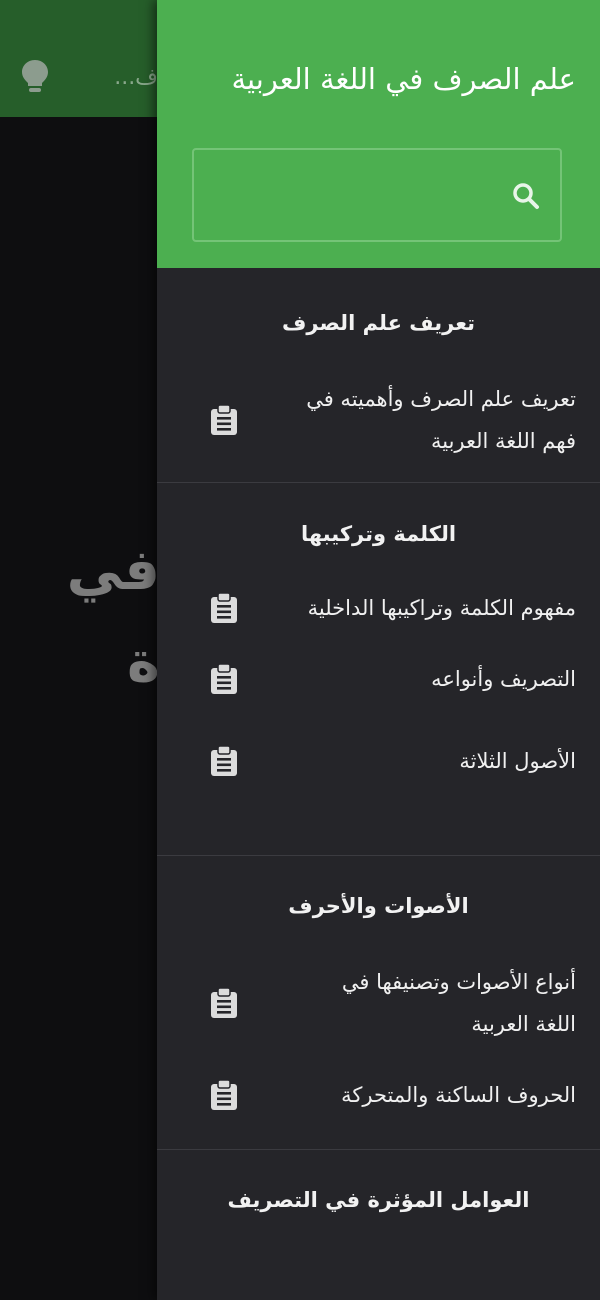  What do you see at coordinates (503, 679) in the screenshot?
I see `menu-item-label: التصريف وأنواعه` at bounding box center [503, 679].